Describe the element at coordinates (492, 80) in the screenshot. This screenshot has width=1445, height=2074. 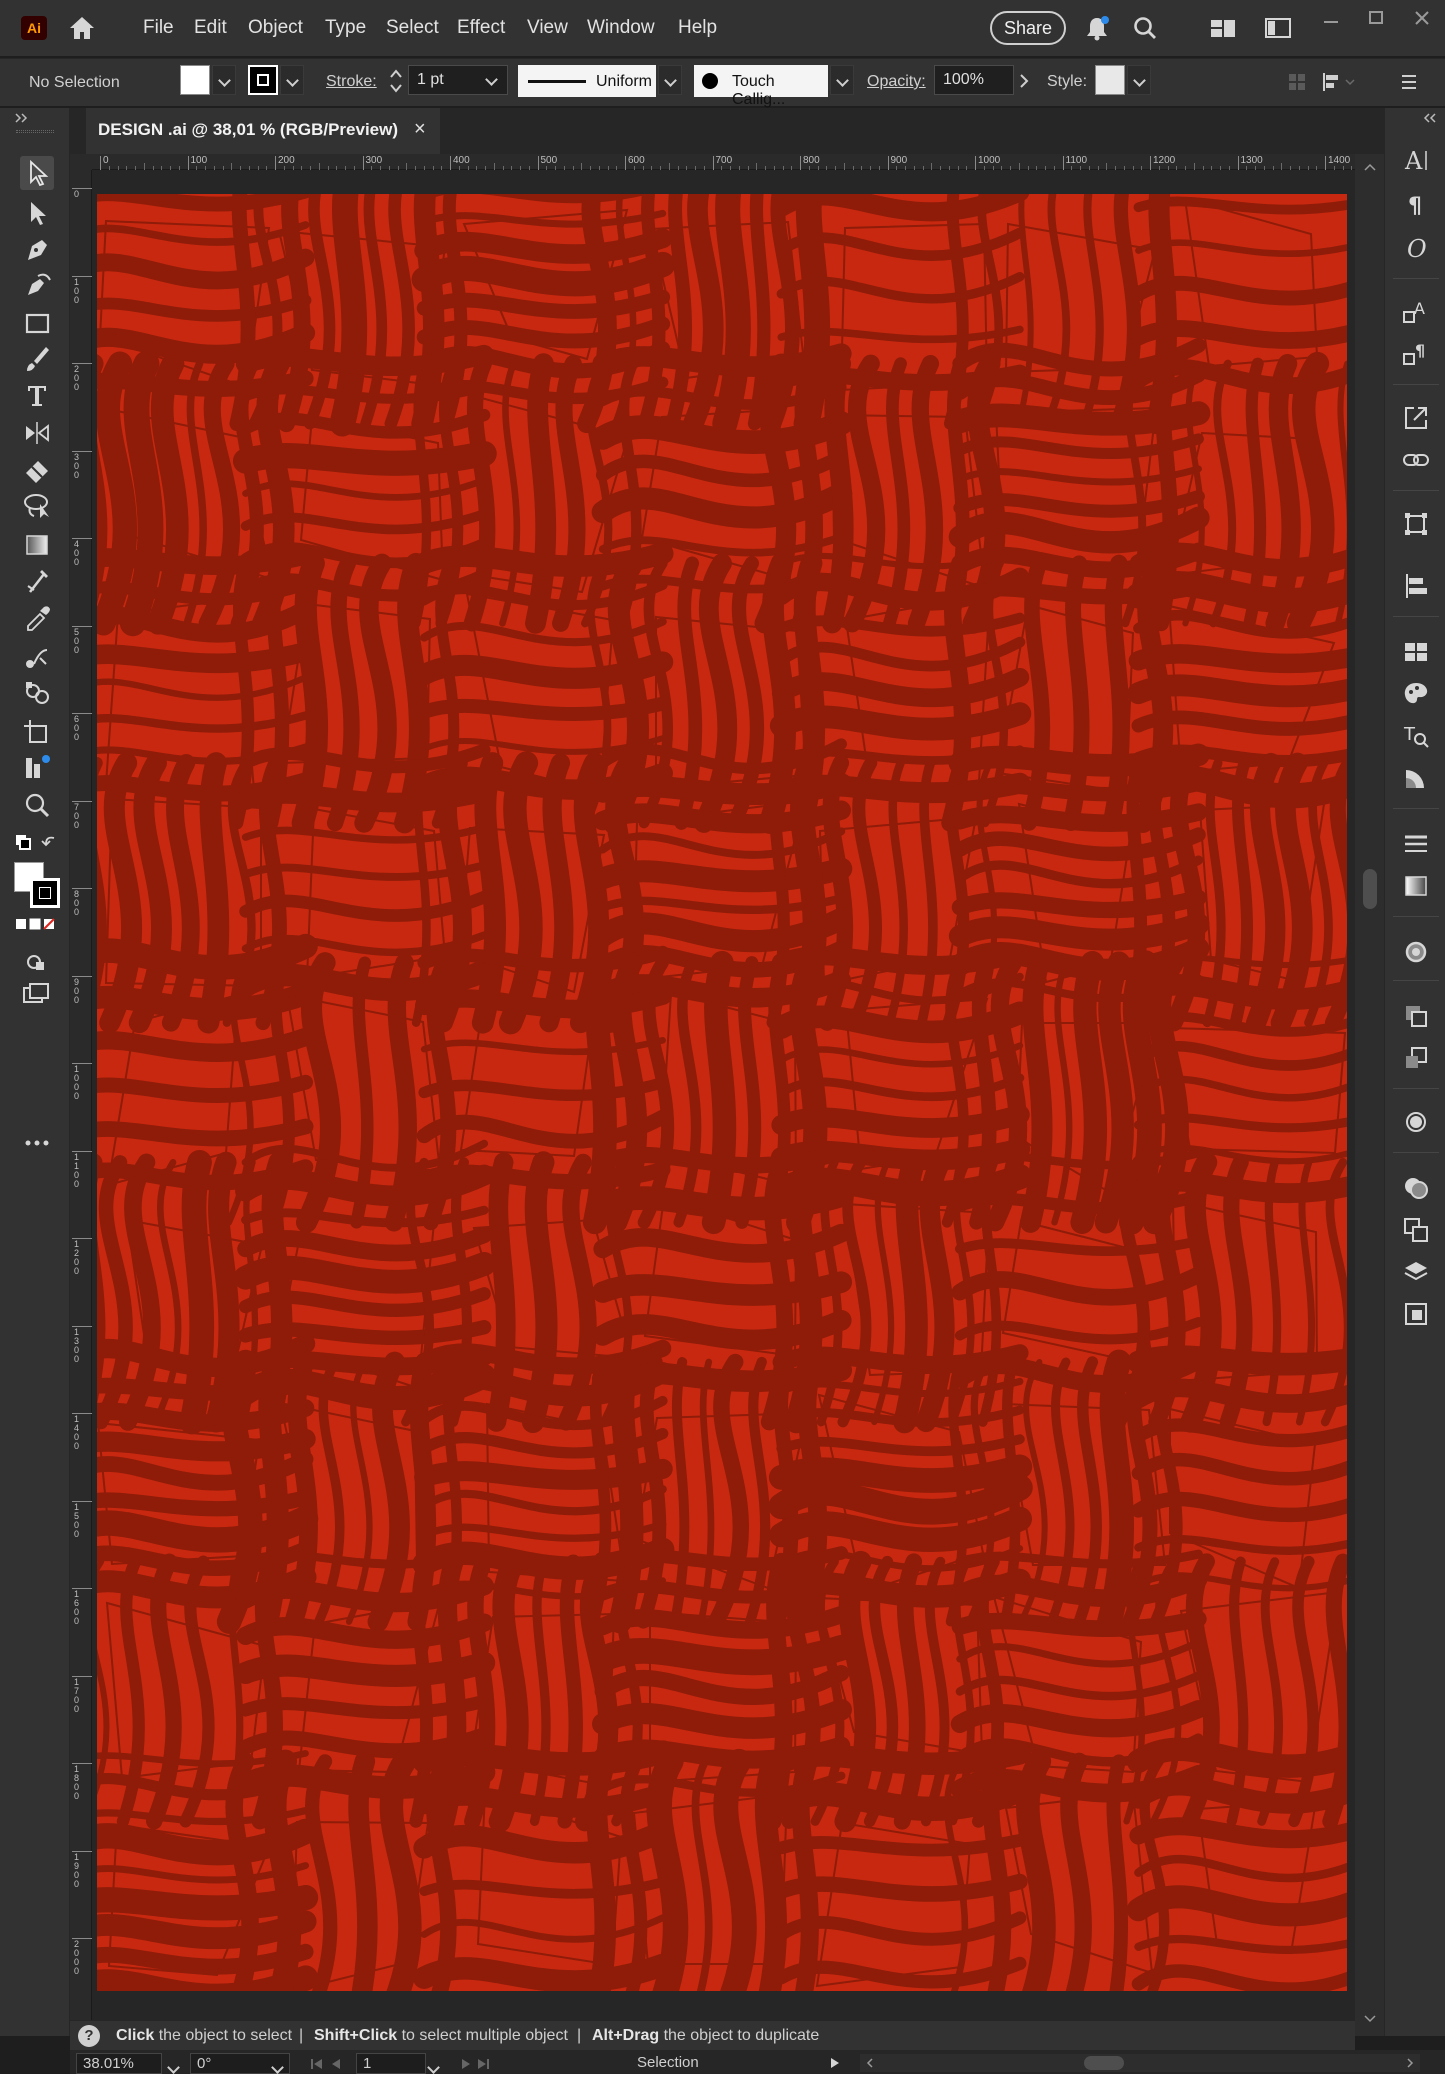
I see `stroke-weight-dropdown` at that location.